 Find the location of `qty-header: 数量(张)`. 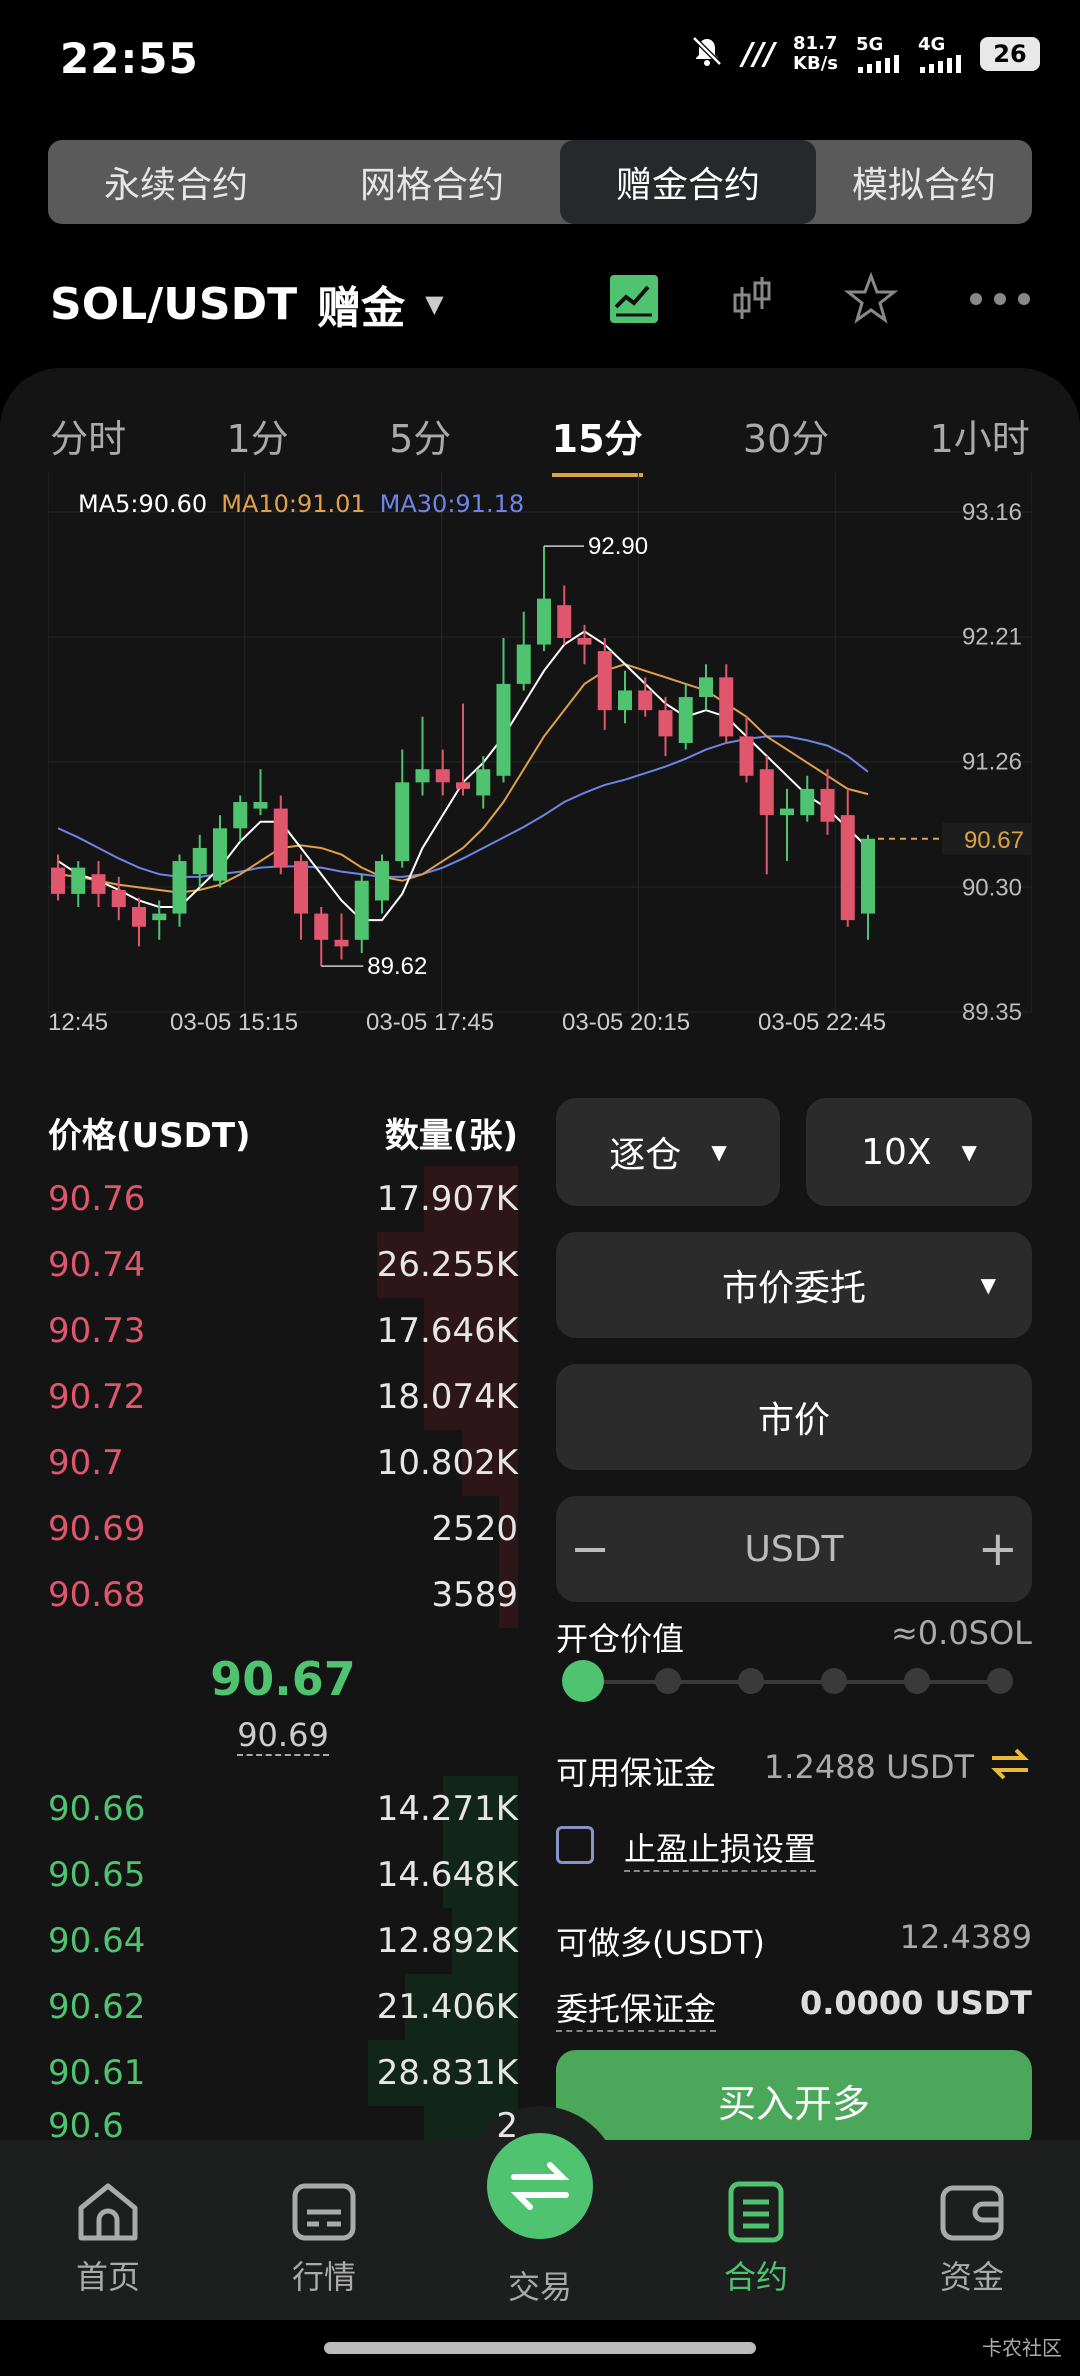

qty-header: 数量(张) is located at coordinates (451, 1136).